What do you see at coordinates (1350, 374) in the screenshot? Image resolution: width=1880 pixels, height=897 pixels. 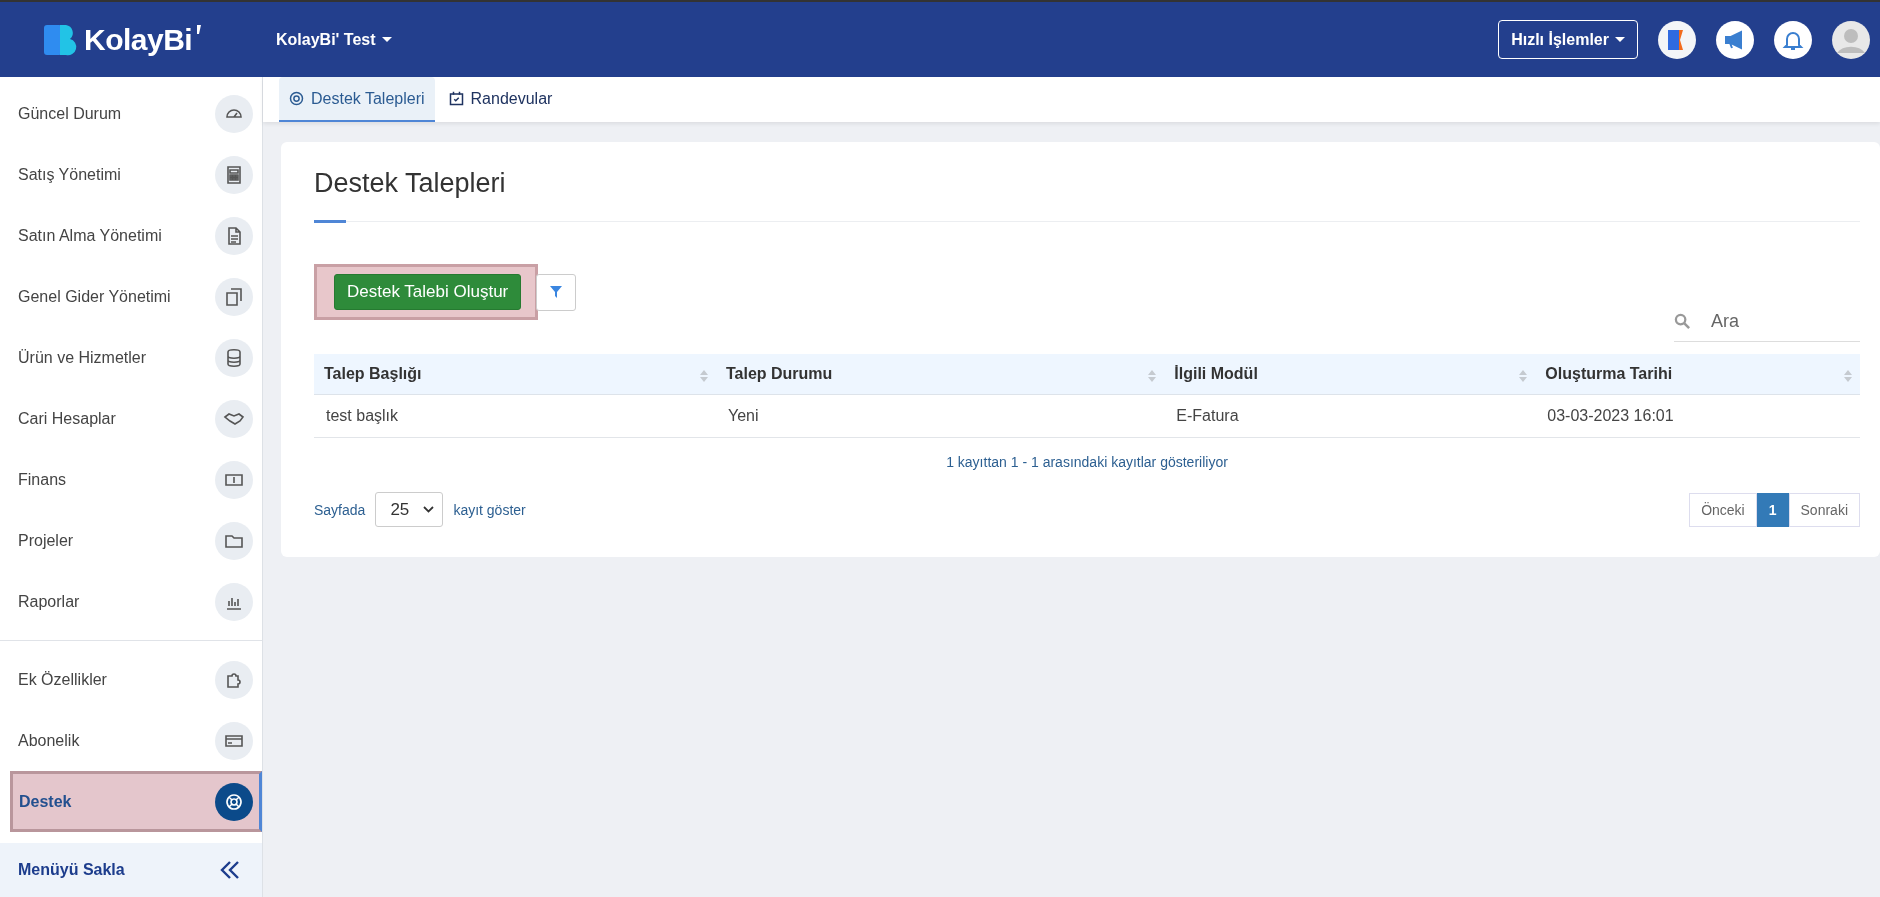 I see `column-header: İlgili Modül` at bounding box center [1350, 374].